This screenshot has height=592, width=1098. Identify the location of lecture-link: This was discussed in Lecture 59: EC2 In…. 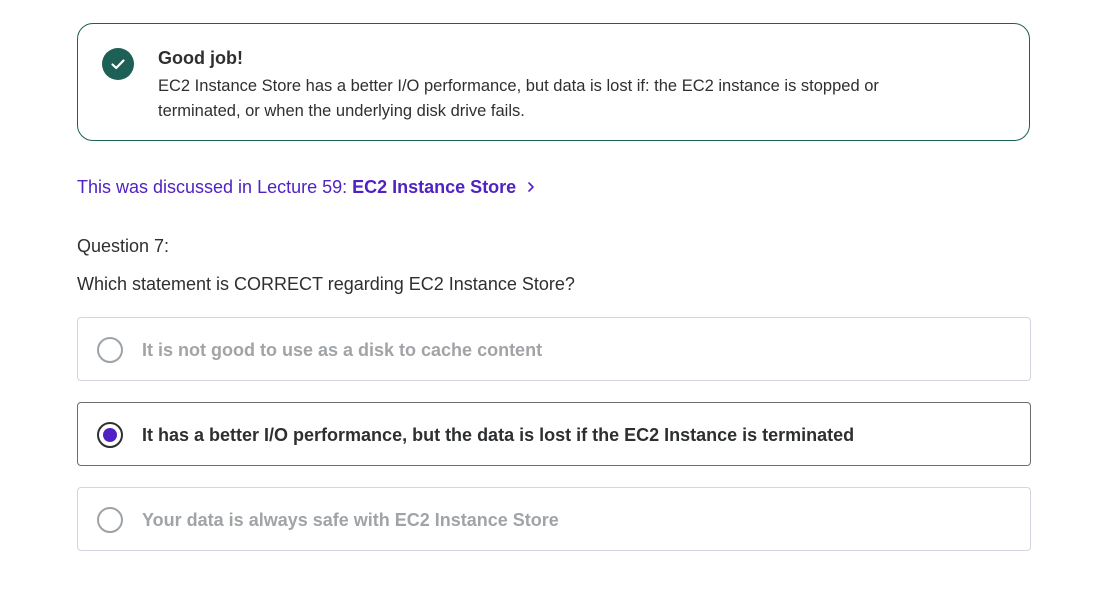
(306, 187).